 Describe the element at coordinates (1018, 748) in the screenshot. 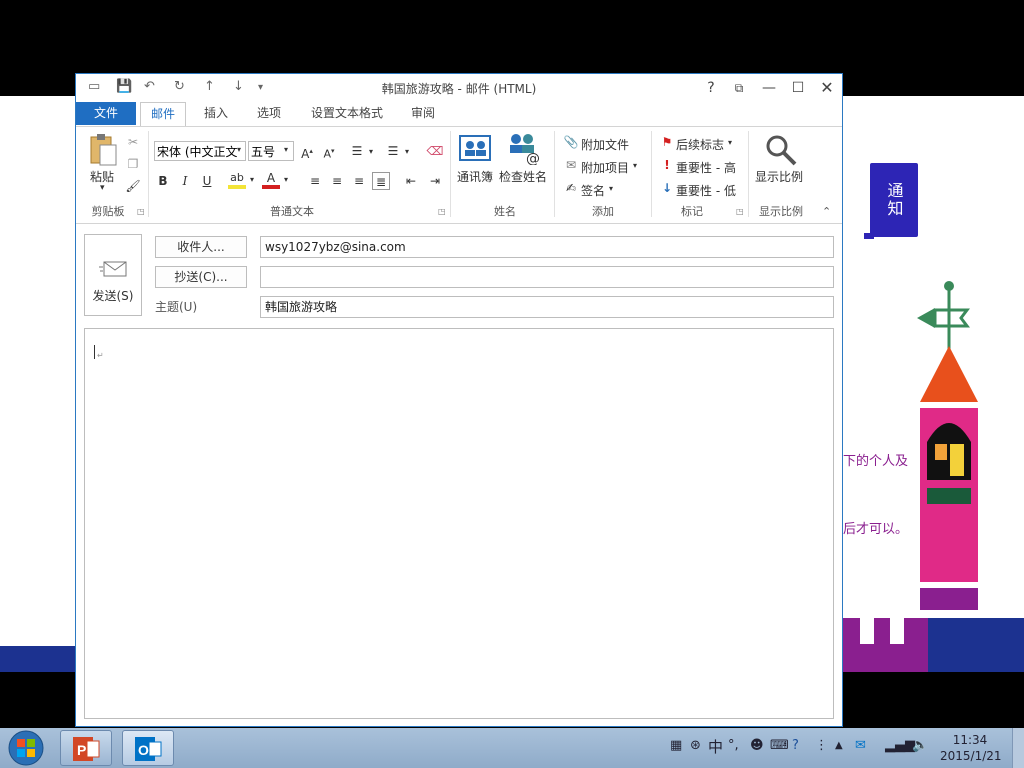

I see `show-desktop-button` at that location.